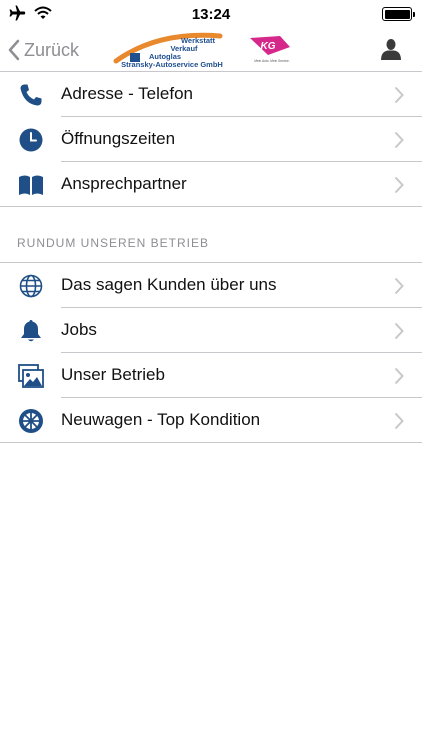  Describe the element at coordinates (124, 183) in the screenshot. I see `list-item-label: Ansprechpartner` at that location.